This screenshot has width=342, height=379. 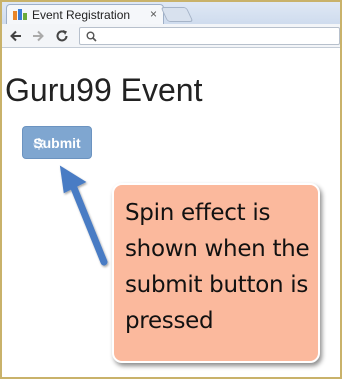 I want to click on forward-button, so click(x=38, y=36).